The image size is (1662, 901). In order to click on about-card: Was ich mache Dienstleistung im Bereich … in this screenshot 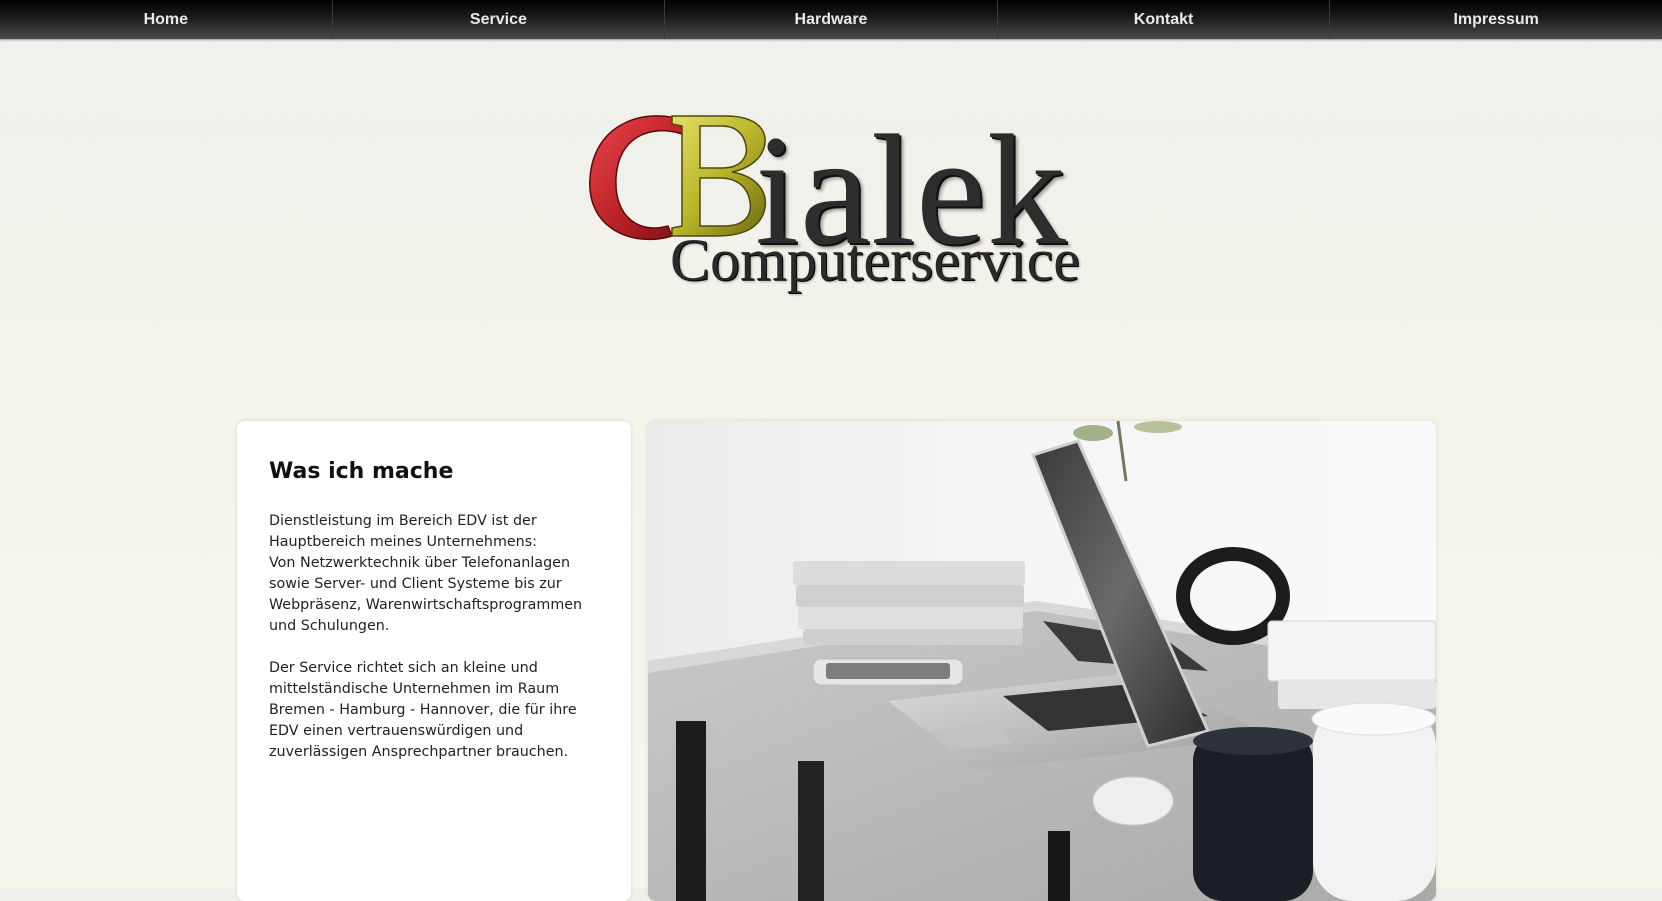, I will do `click(434, 661)`.